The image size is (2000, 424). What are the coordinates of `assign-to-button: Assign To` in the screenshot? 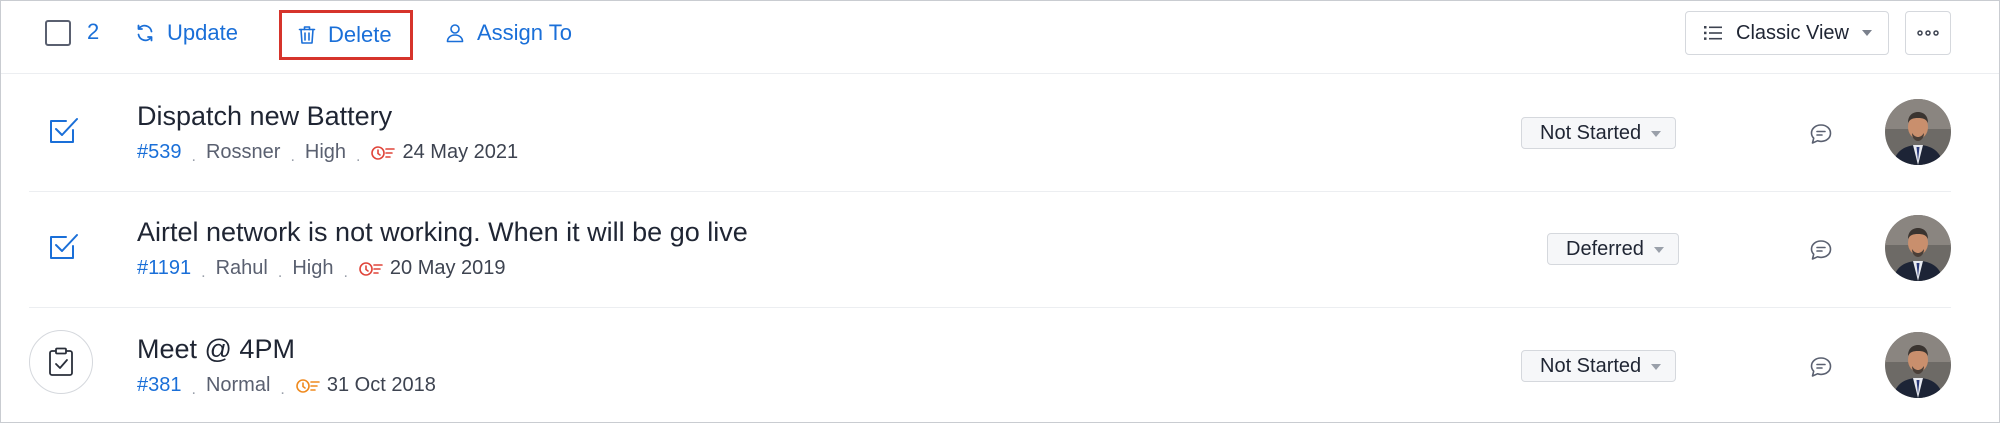 It's located at (508, 33).